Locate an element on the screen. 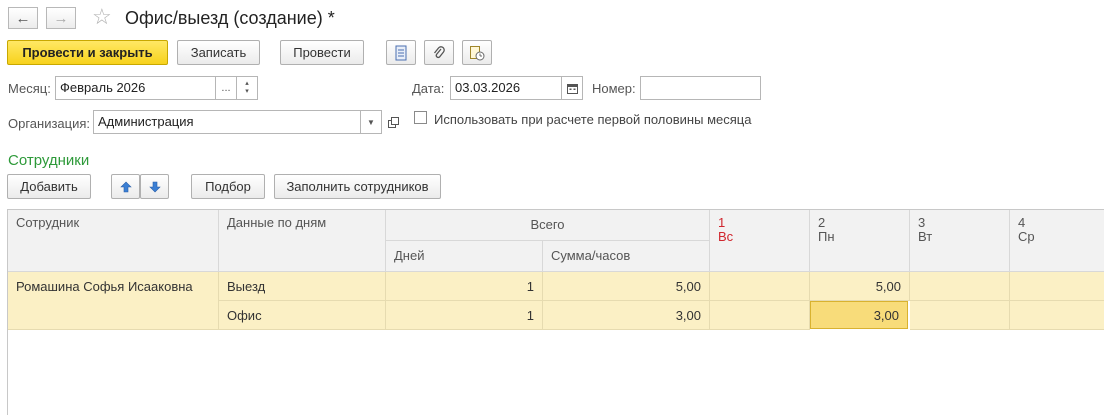 Image resolution: width=1104 pixels, height=415 pixels. report-button is located at coordinates (401, 52).